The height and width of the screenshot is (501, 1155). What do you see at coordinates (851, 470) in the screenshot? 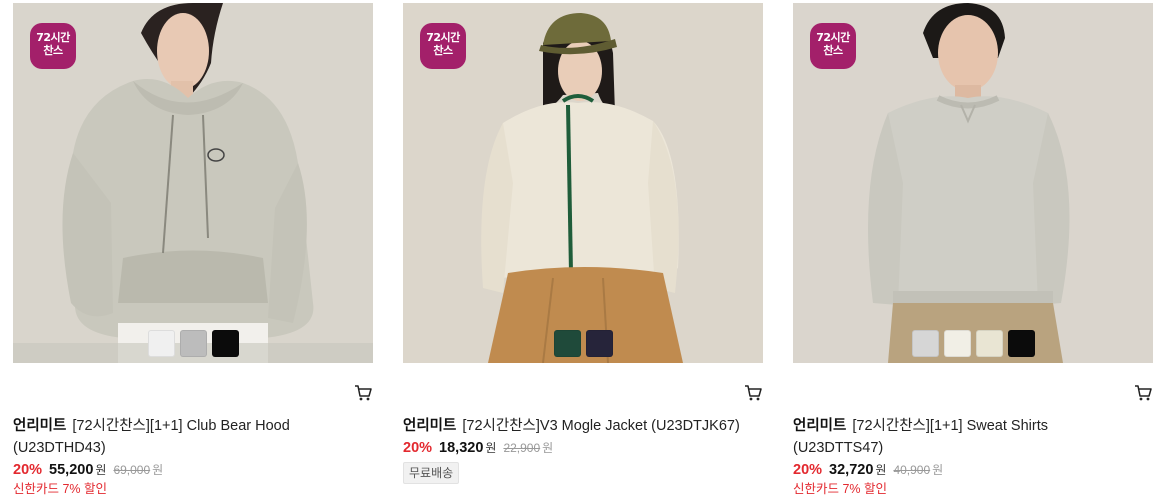
I see `sale-price: 32,720` at bounding box center [851, 470].